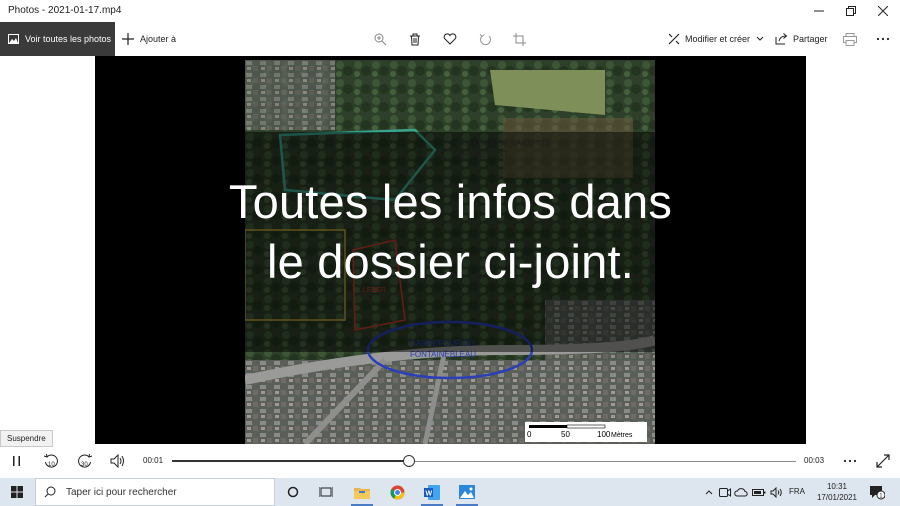  I want to click on forward-30-icon: 30, so click(85, 460).